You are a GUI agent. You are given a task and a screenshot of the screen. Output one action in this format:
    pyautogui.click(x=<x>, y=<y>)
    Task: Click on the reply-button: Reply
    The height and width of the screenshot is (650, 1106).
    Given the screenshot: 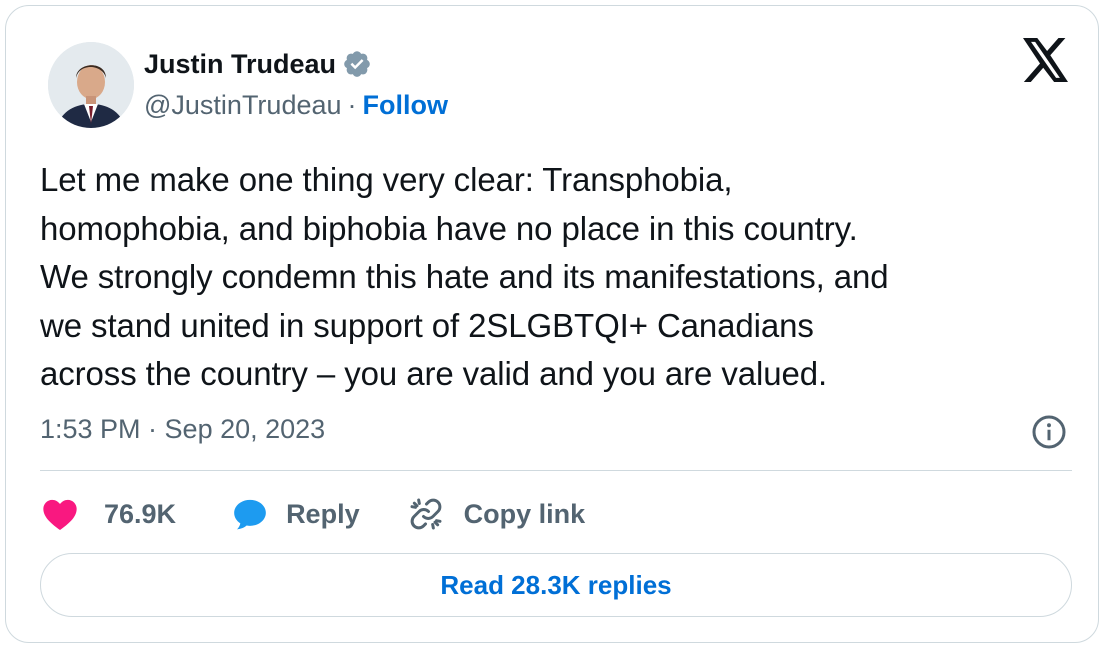 What is the action you would take?
    pyautogui.click(x=295, y=514)
    